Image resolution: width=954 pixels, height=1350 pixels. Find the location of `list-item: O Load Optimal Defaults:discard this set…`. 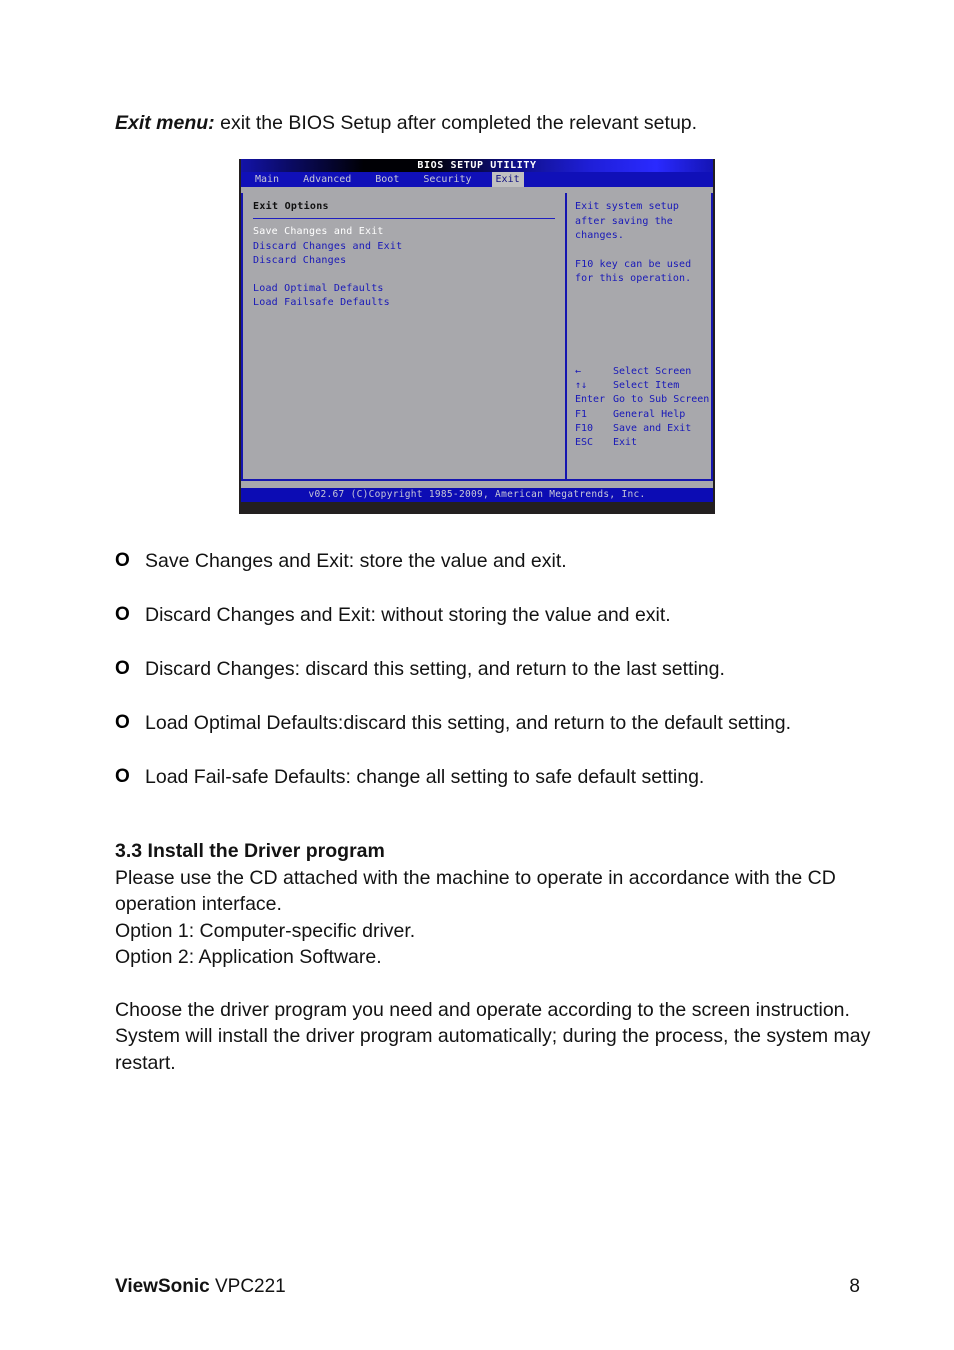

list-item: O Load Optimal Defaults:discard this set… is located at coordinates (495, 723).